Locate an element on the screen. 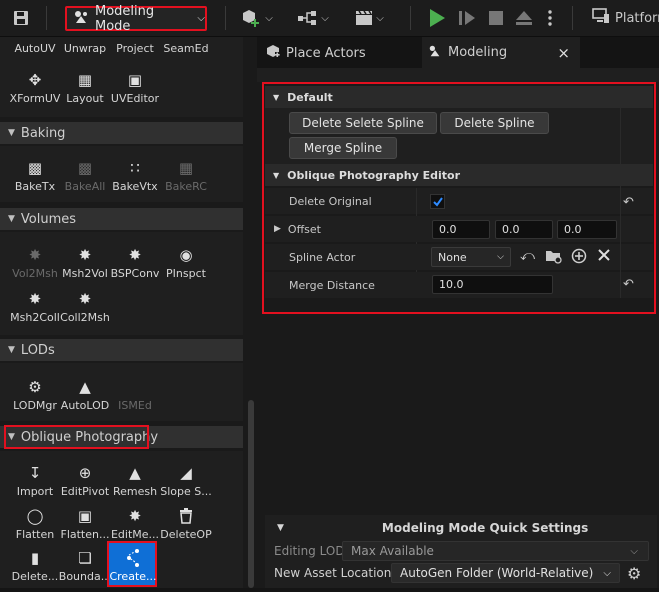  tool-editpivot: ⊕ EditPivot is located at coordinates (85, 485).